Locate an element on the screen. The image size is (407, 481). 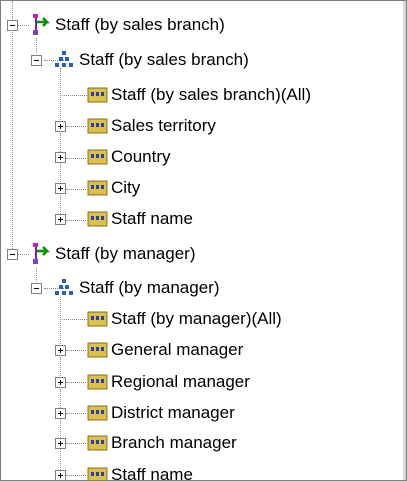
tree-item-label: District manager is located at coordinates (173, 412).